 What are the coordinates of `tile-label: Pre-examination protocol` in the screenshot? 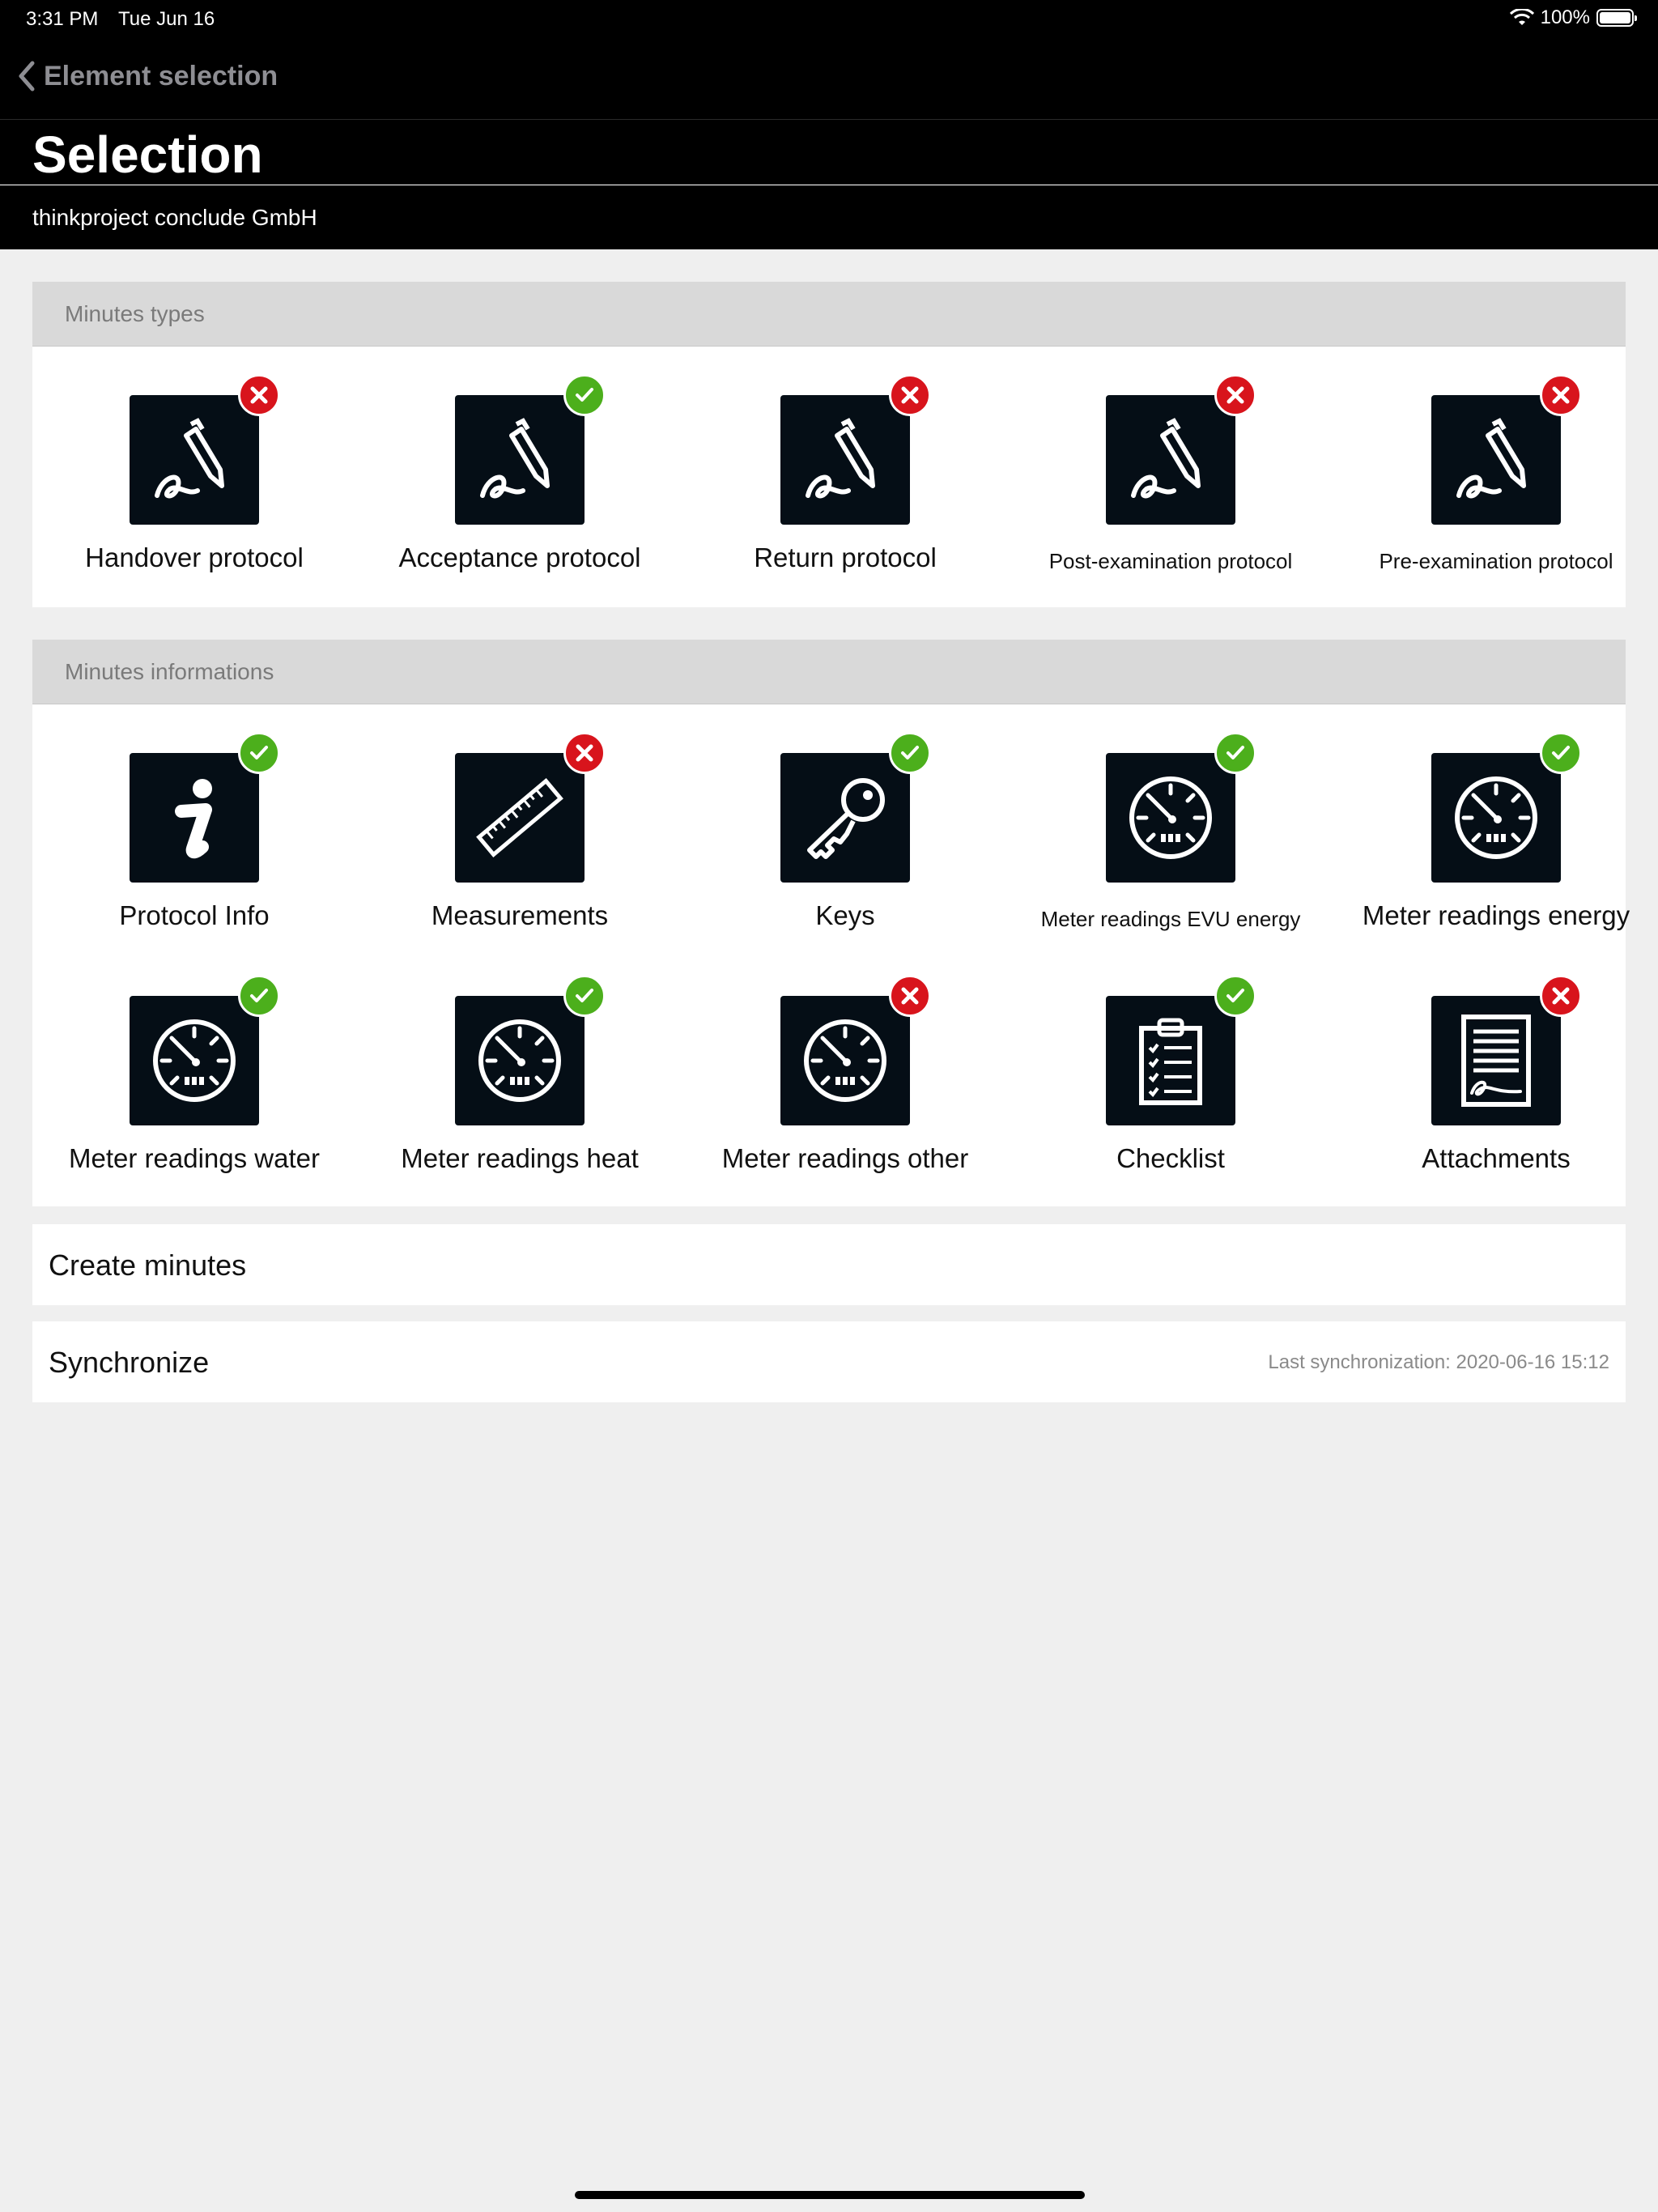 It's located at (1496, 561).